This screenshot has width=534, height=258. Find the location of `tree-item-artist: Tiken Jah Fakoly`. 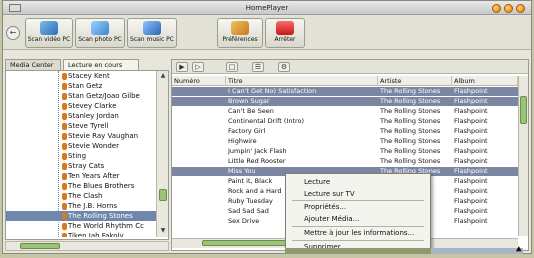

tree-item-artist: Tiken Jah Fakoly is located at coordinates (81, 234).